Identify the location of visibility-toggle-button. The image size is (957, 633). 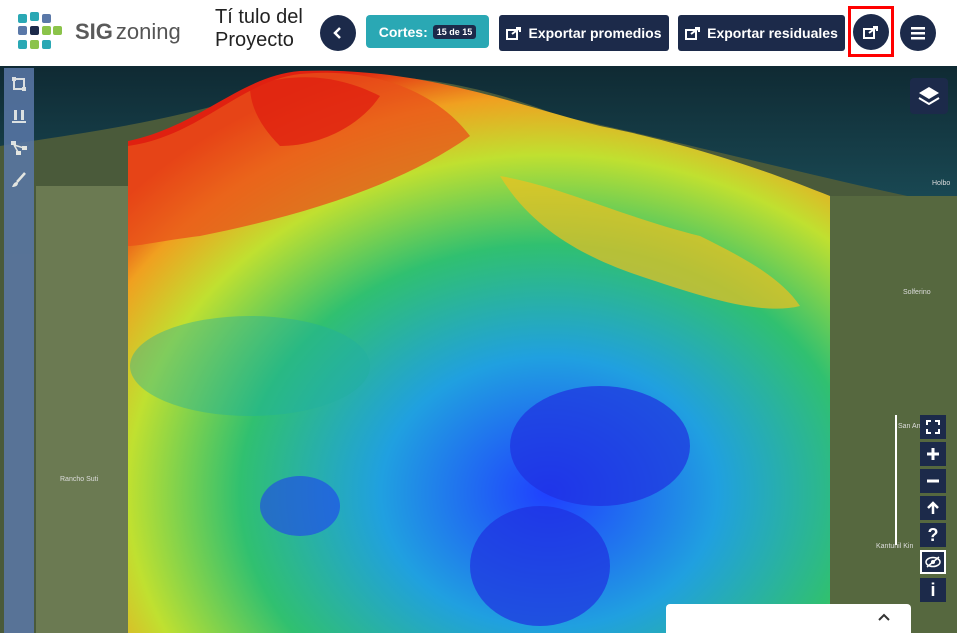
(933, 562).